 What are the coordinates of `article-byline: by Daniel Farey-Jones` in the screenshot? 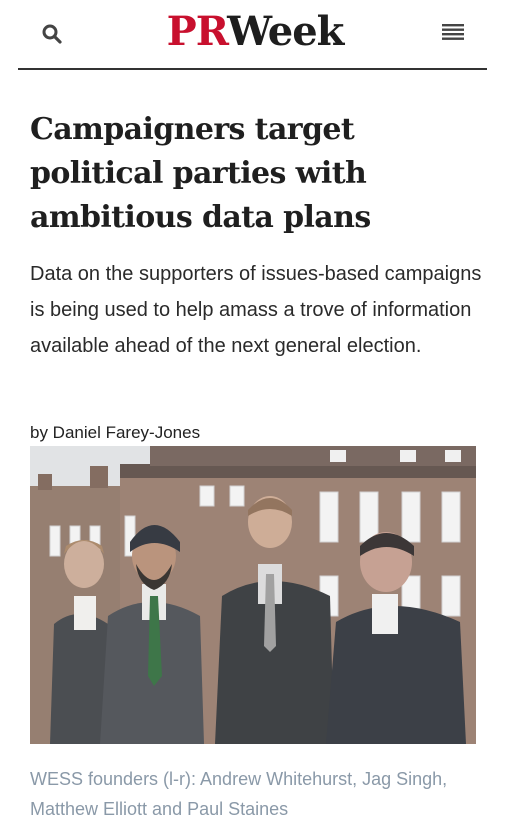 It's located at (250, 433).